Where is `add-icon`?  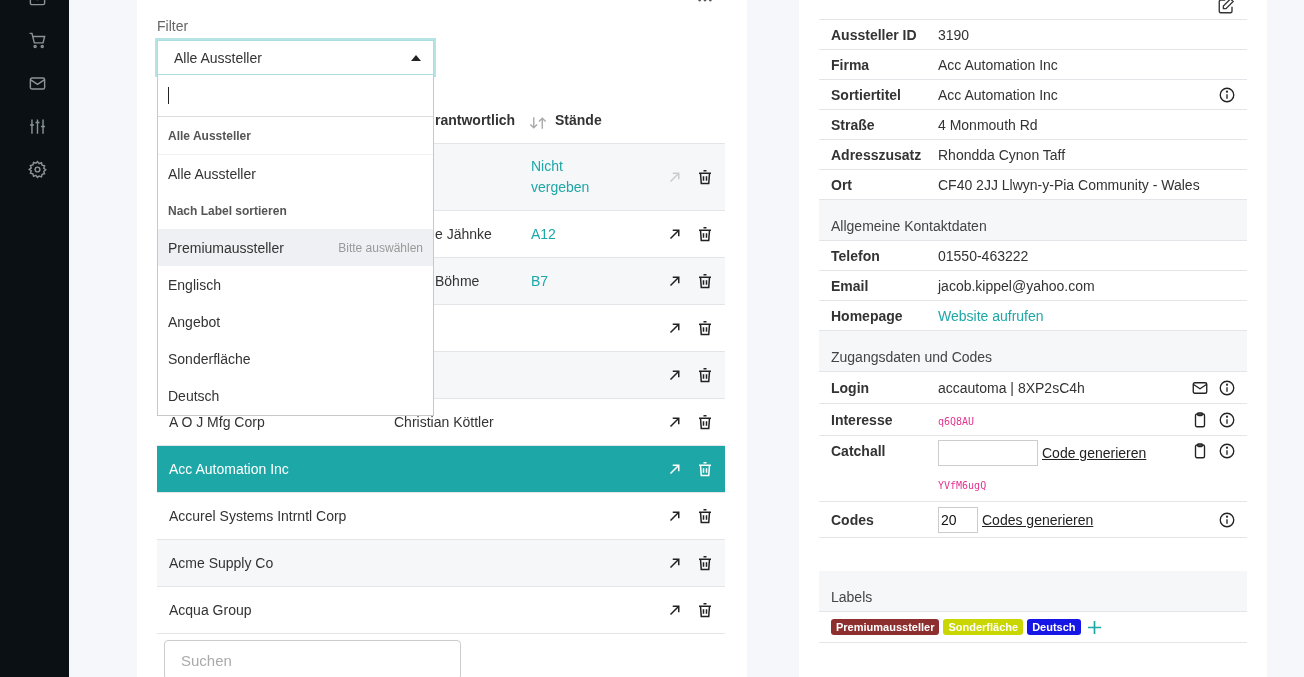
add-icon is located at coordinates (1094, 627).